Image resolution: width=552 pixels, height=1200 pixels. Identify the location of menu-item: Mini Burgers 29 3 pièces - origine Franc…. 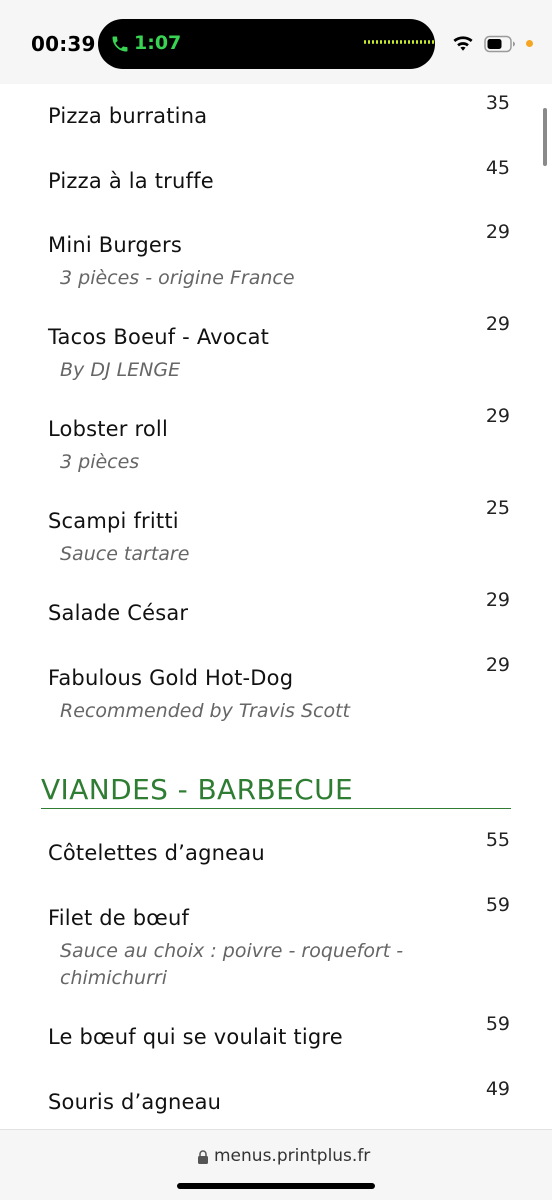
(283, 256).